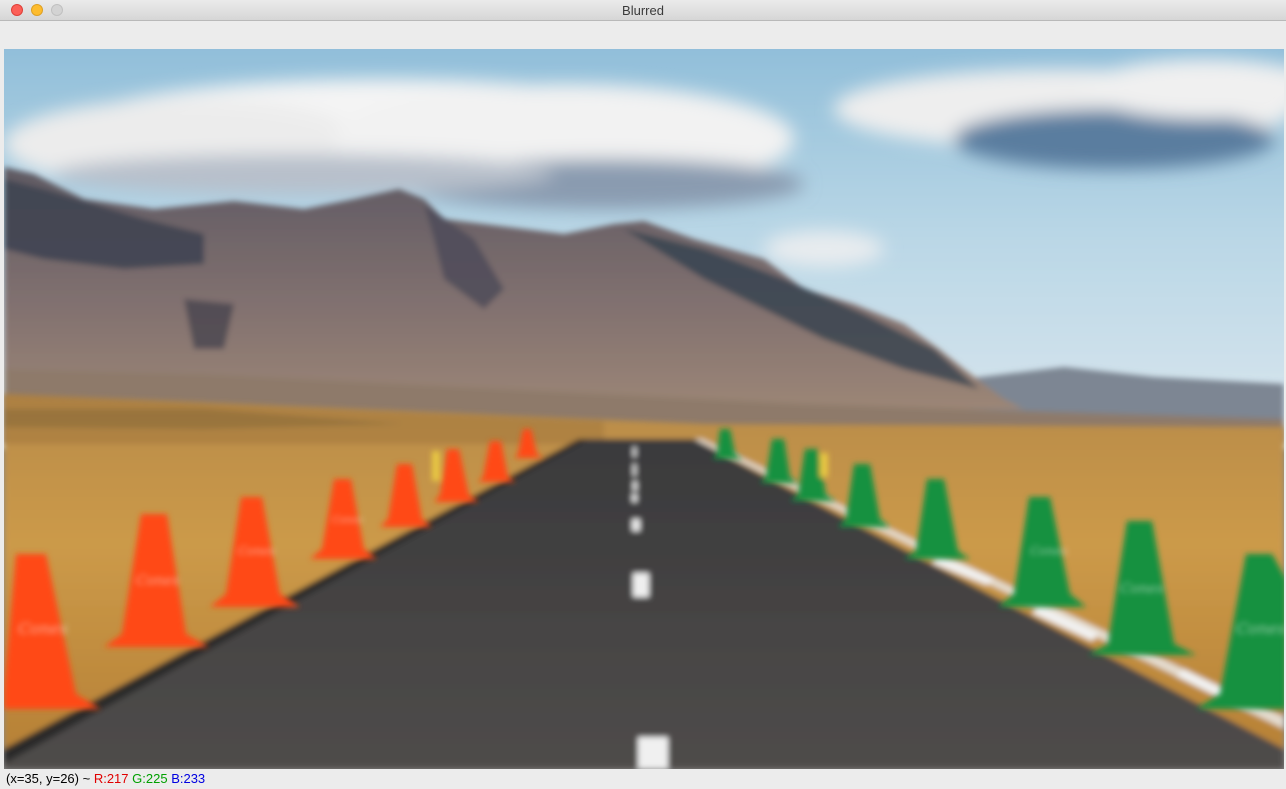 This screenshot has width=1286, height=789. I want to click on status-coords: (x=35, y=26) ~, so click(50, 778).